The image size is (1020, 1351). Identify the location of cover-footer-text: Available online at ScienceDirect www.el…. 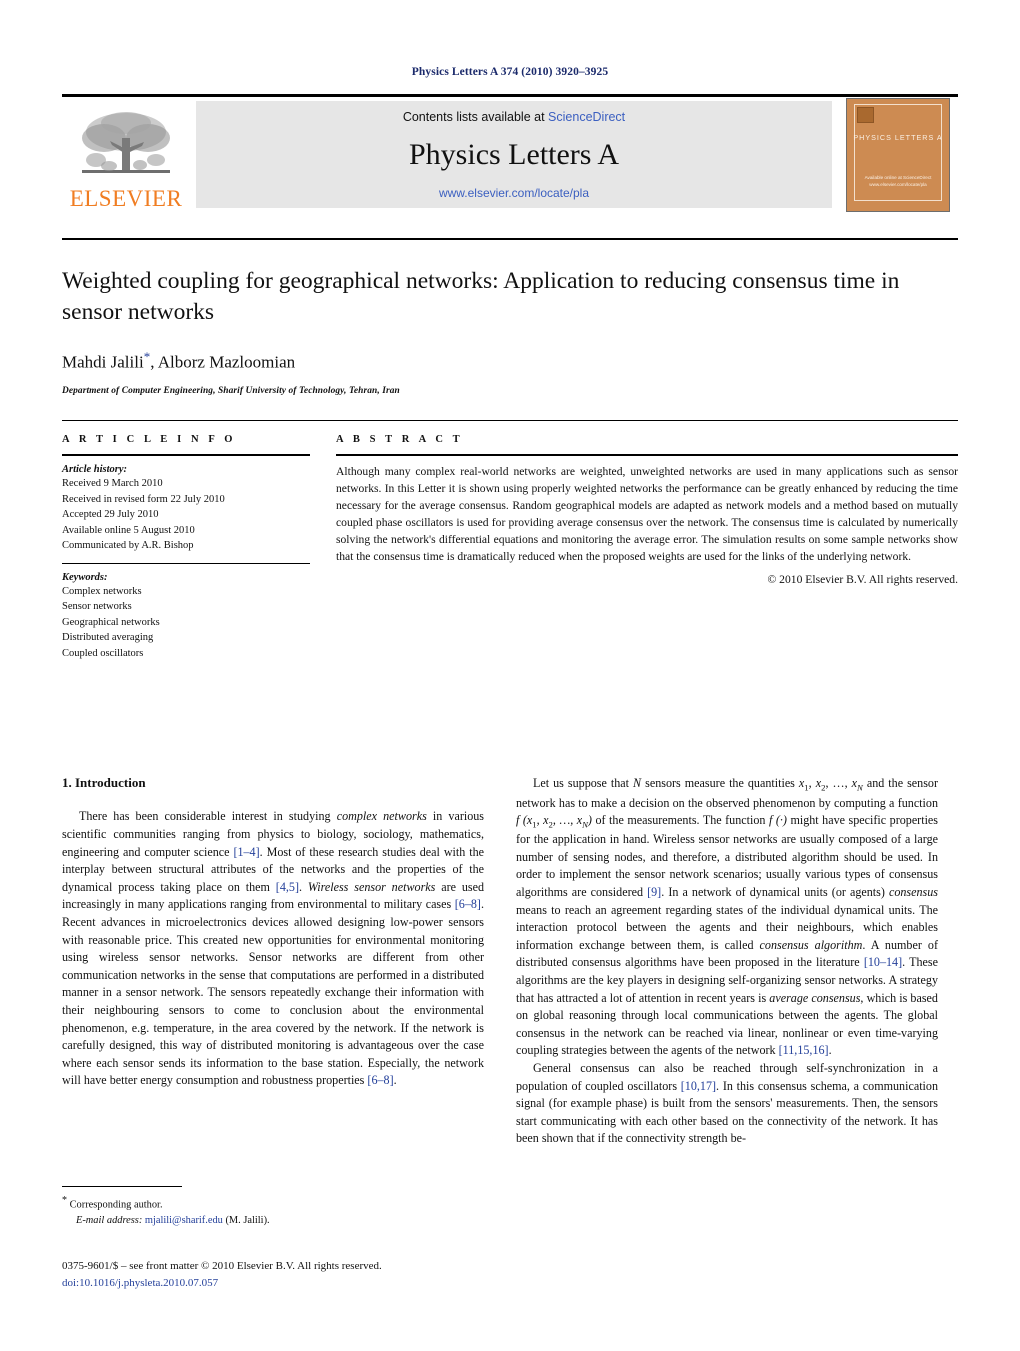
(898, 180).